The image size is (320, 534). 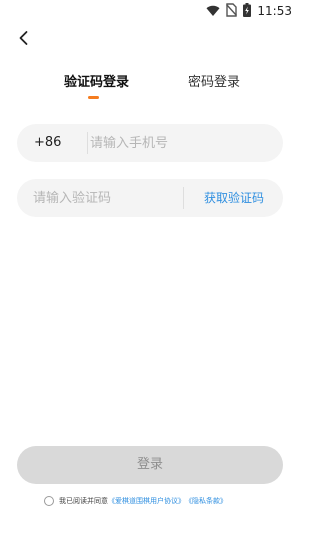 What do you see at coordinates (49, 501) in the screenshot?
I see `agreement-checkbox` at bounding box center [49, 501].